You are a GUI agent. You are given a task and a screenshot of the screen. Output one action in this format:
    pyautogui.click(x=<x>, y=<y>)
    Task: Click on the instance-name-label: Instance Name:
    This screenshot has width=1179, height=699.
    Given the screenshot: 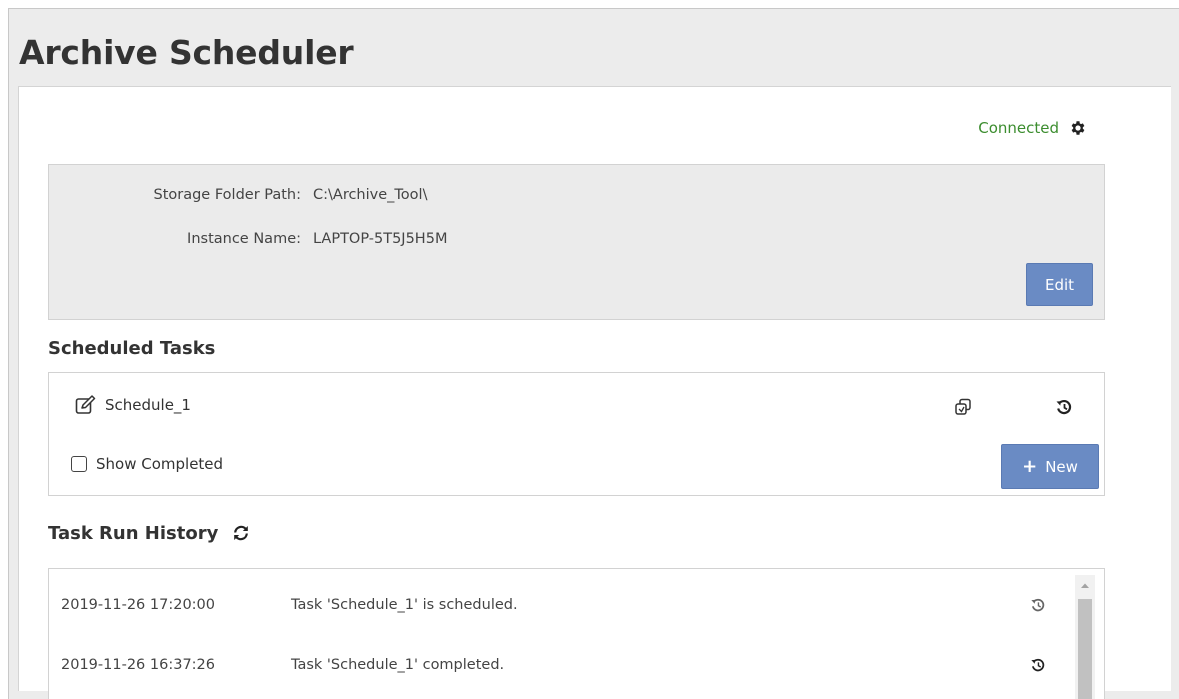 What is the action you would take?
    pyautogui.click(x=244, y=239)
    